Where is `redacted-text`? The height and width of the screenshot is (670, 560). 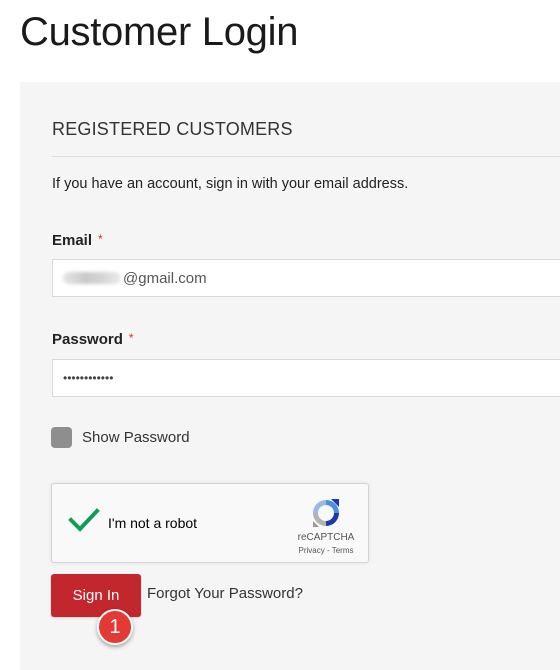
redacted-text is located at coordinates (92, 278).